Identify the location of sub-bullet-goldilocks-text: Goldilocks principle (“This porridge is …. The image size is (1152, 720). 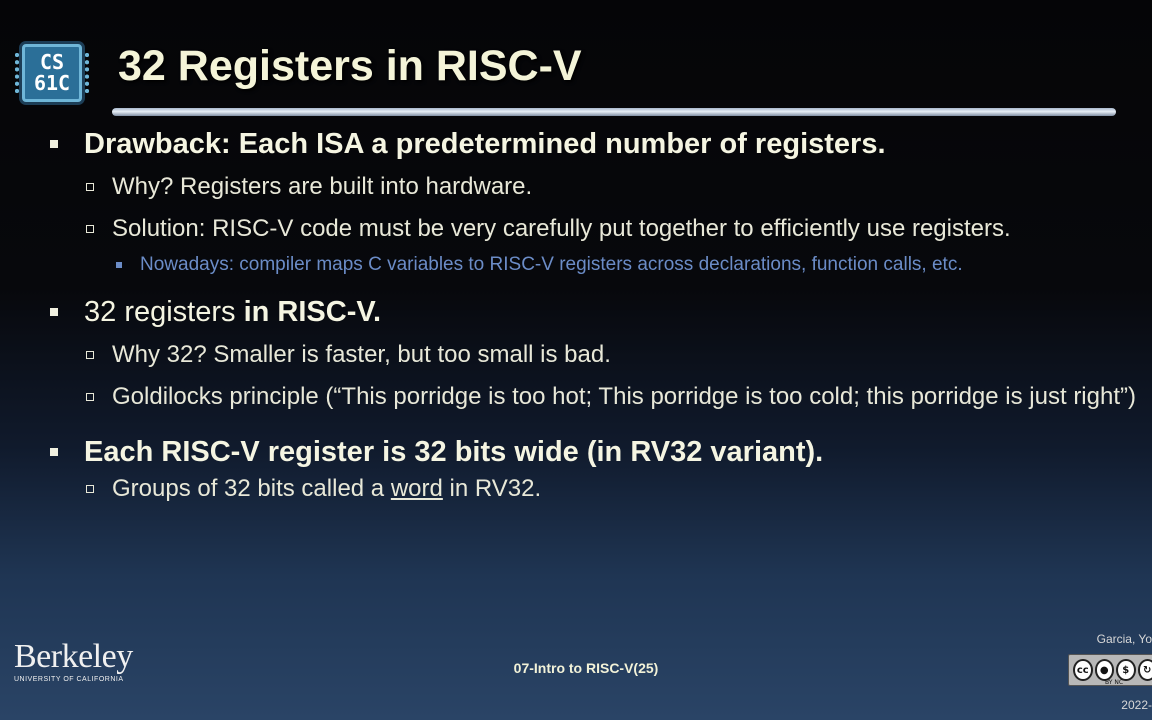
(624, 396).